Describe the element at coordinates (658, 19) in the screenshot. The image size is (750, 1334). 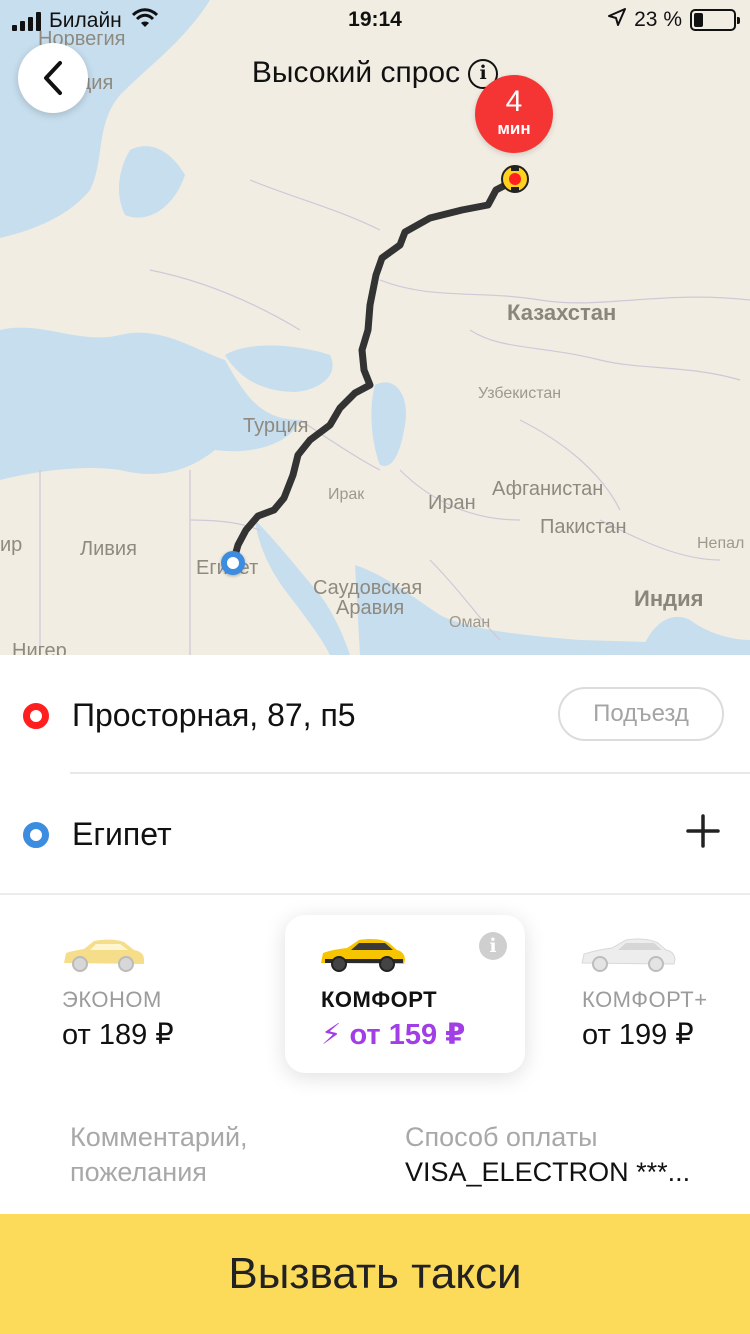
I see `battery-percent: 23 %` at that location.